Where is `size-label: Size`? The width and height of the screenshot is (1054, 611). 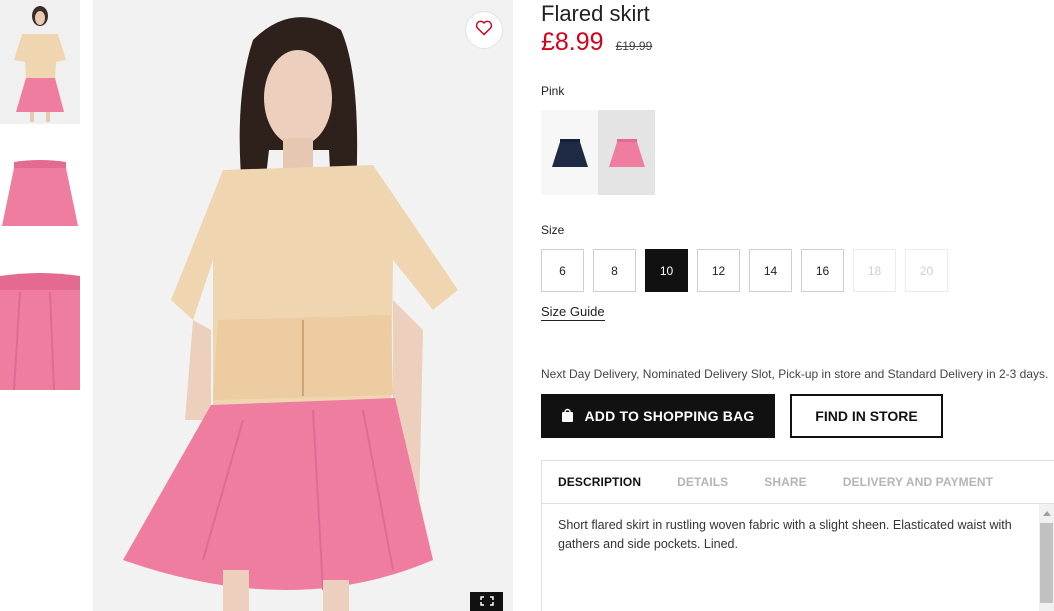 size-label: Size is located at coordinates (553, 230).